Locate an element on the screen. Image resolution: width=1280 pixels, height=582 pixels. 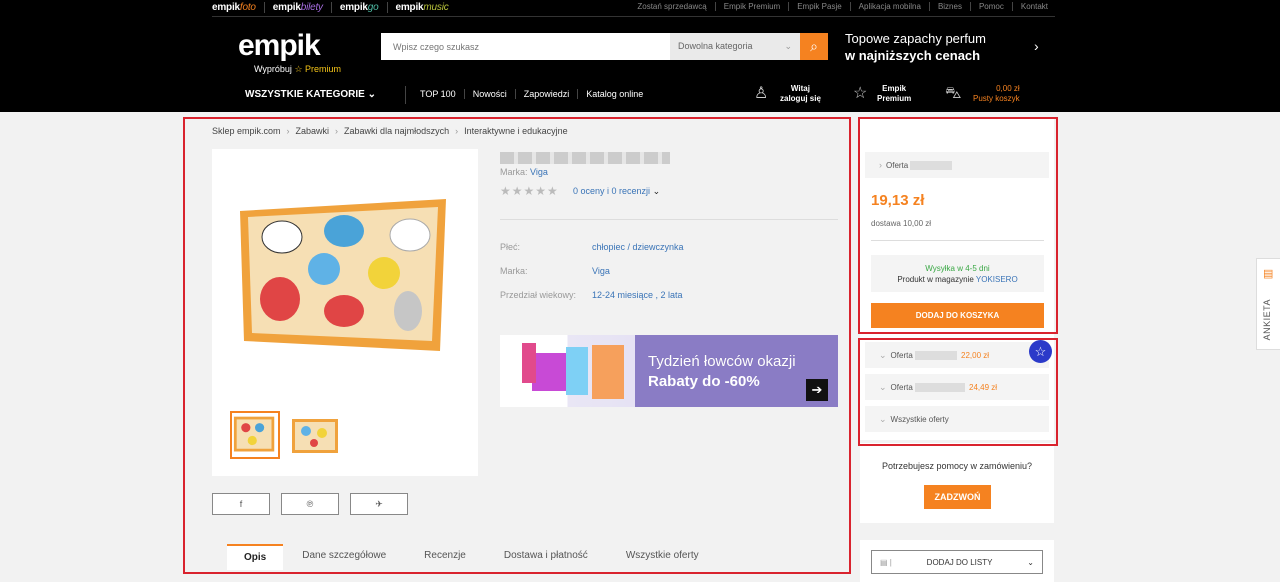
cart-button: ⛍ 0,00 zł Pusty koszyk is located at coordinates (982, 94).